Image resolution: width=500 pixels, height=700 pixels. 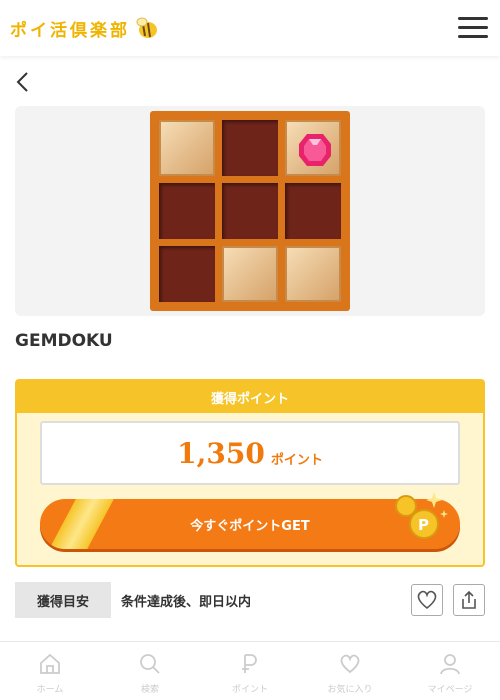 I want to click on points-value: 1,350, so click(x=221, y=453).